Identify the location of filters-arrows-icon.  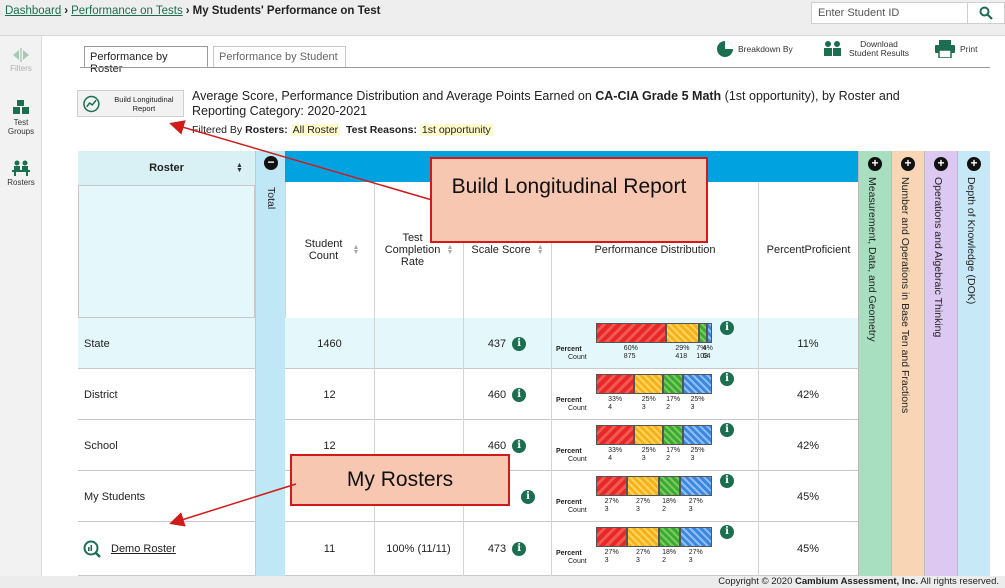
(21, 55).